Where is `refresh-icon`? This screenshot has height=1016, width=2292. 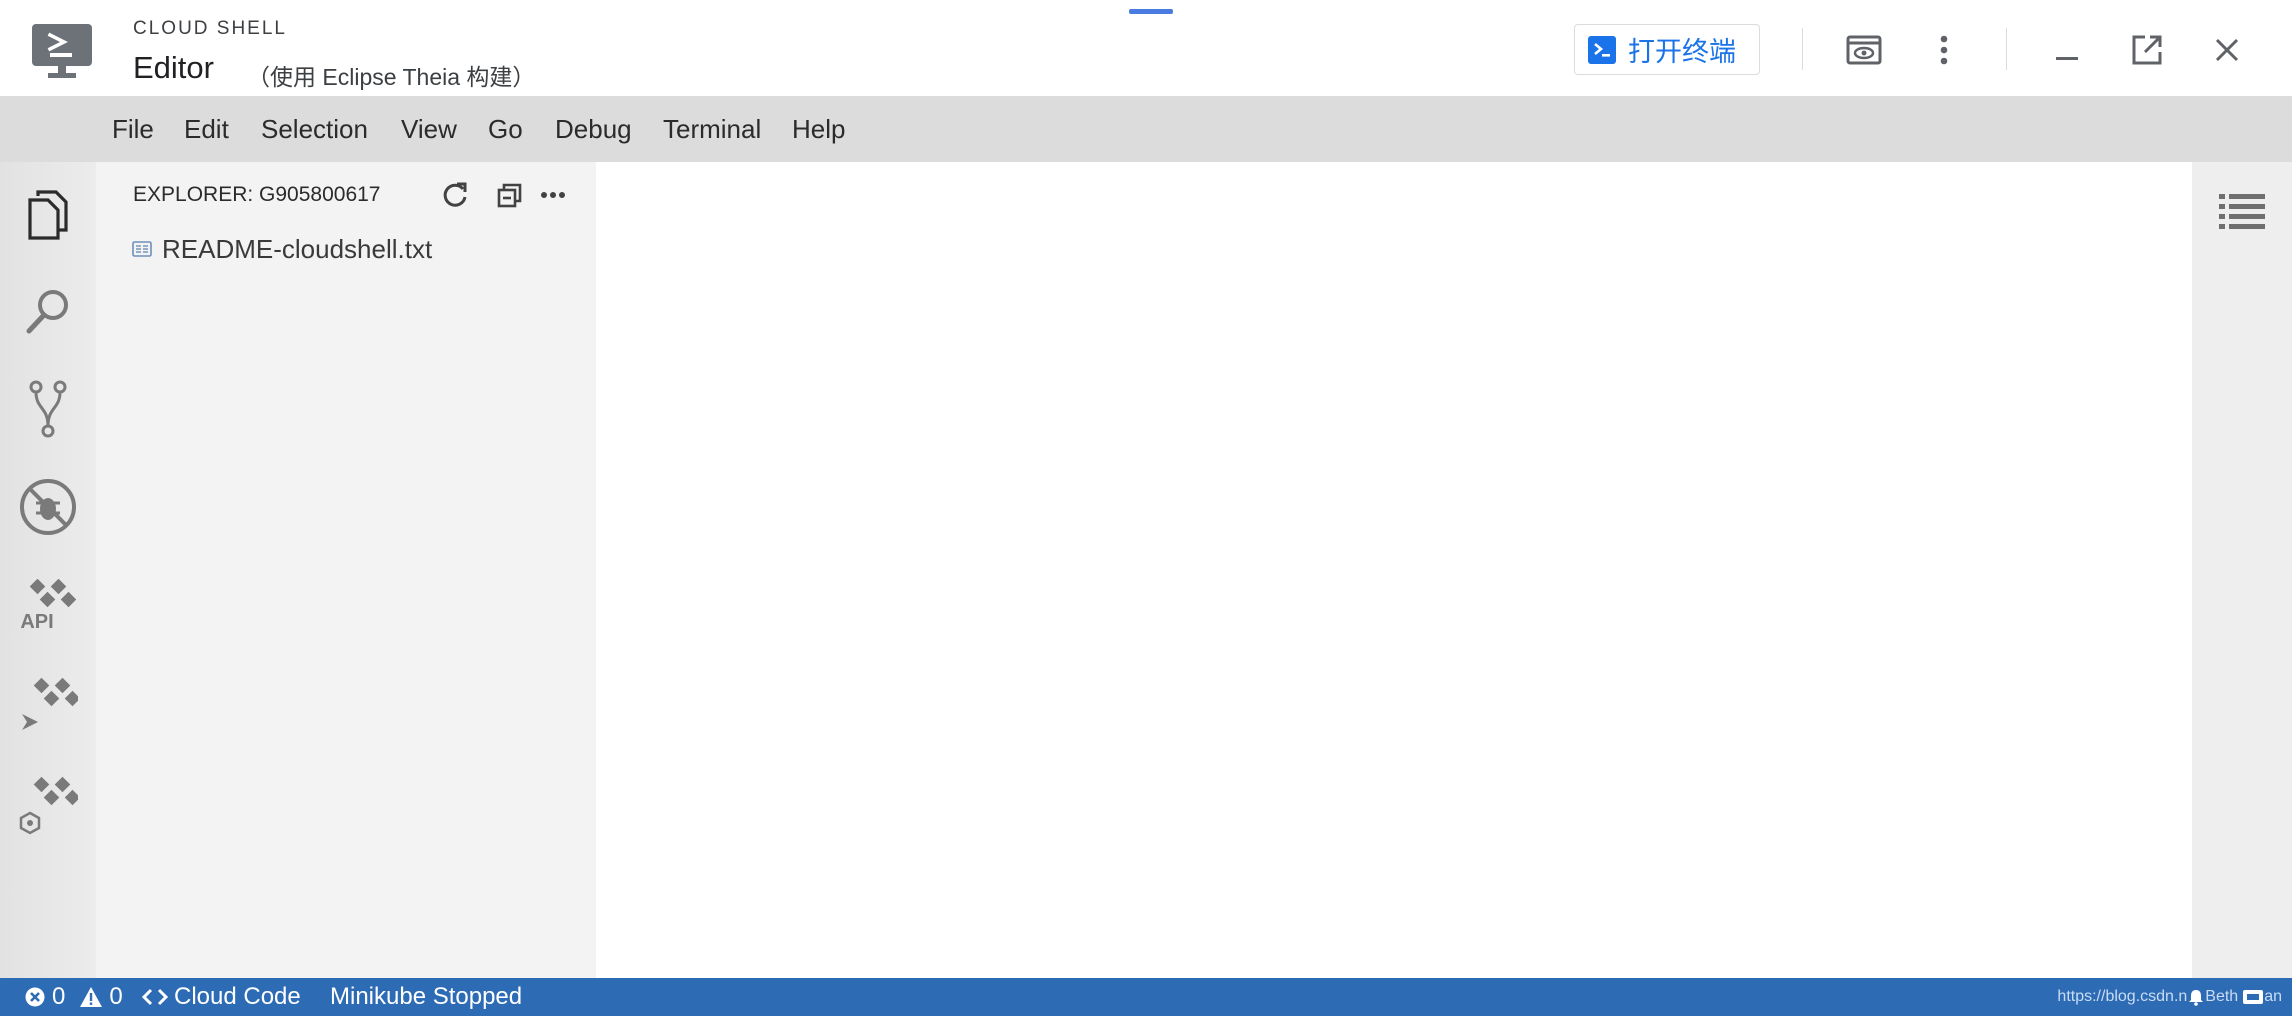 refresh-icon is located at coordinates (455, 194).